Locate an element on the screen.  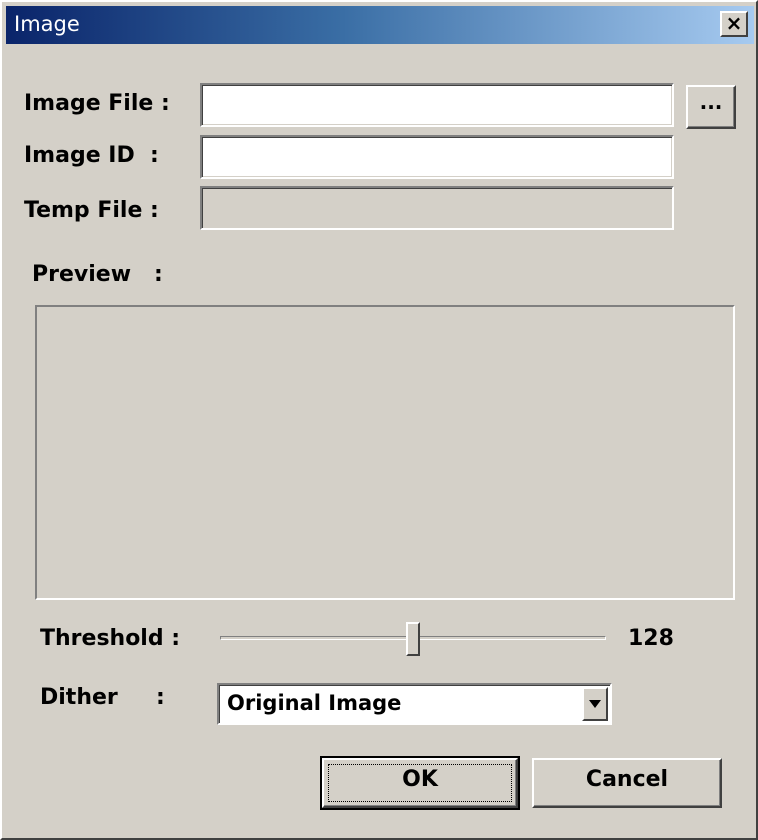
image-file-label: Image File : is located at coordinates (97, 103).